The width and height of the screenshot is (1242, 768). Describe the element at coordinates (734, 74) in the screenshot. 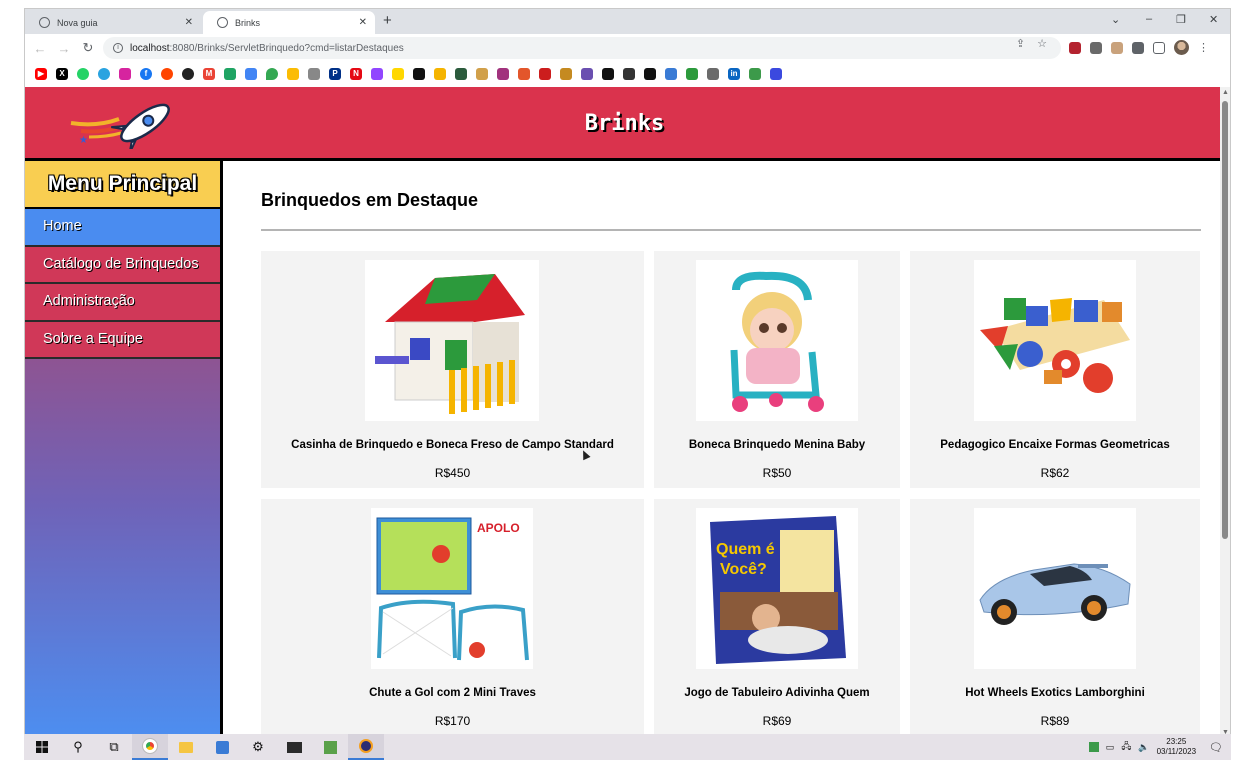

I see `linkedin-icon: in` at that location.